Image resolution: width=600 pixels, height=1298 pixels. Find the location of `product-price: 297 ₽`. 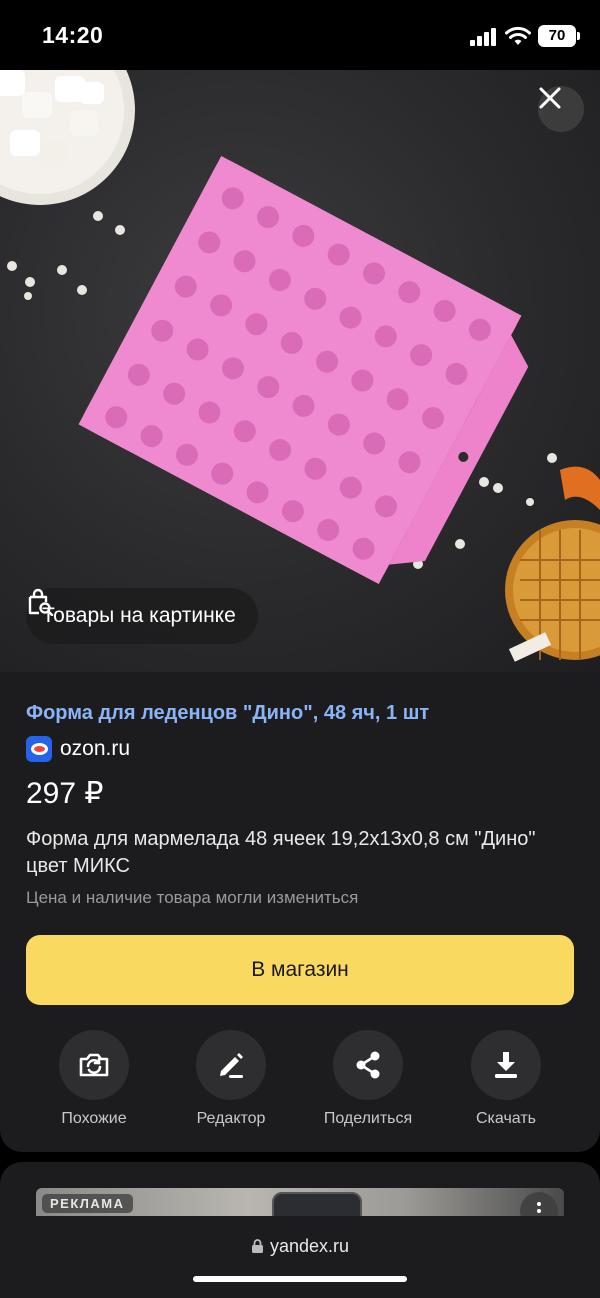

product-price: 297 ₽ is located at coordinates (65, 793).